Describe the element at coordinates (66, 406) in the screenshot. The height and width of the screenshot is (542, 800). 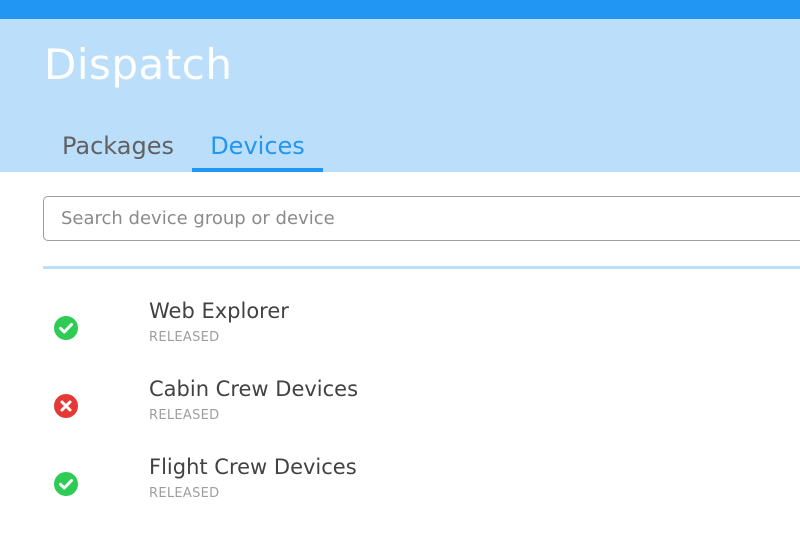
I see `x-circle-icon` at that location.